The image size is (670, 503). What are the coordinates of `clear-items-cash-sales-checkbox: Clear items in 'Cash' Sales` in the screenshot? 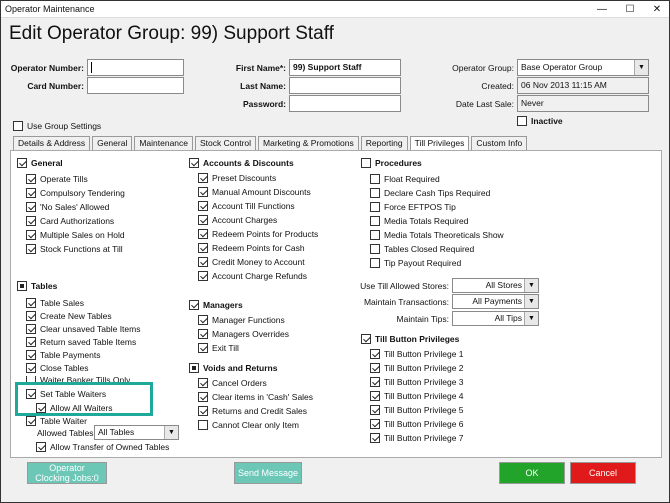 It's located at (255, 397).